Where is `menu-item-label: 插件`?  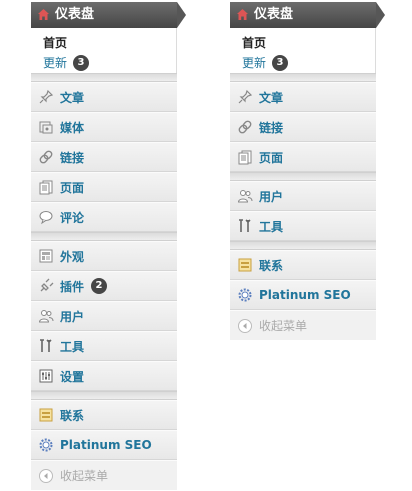 menu-item-label: 插件 is located at coordinates (72, 286).